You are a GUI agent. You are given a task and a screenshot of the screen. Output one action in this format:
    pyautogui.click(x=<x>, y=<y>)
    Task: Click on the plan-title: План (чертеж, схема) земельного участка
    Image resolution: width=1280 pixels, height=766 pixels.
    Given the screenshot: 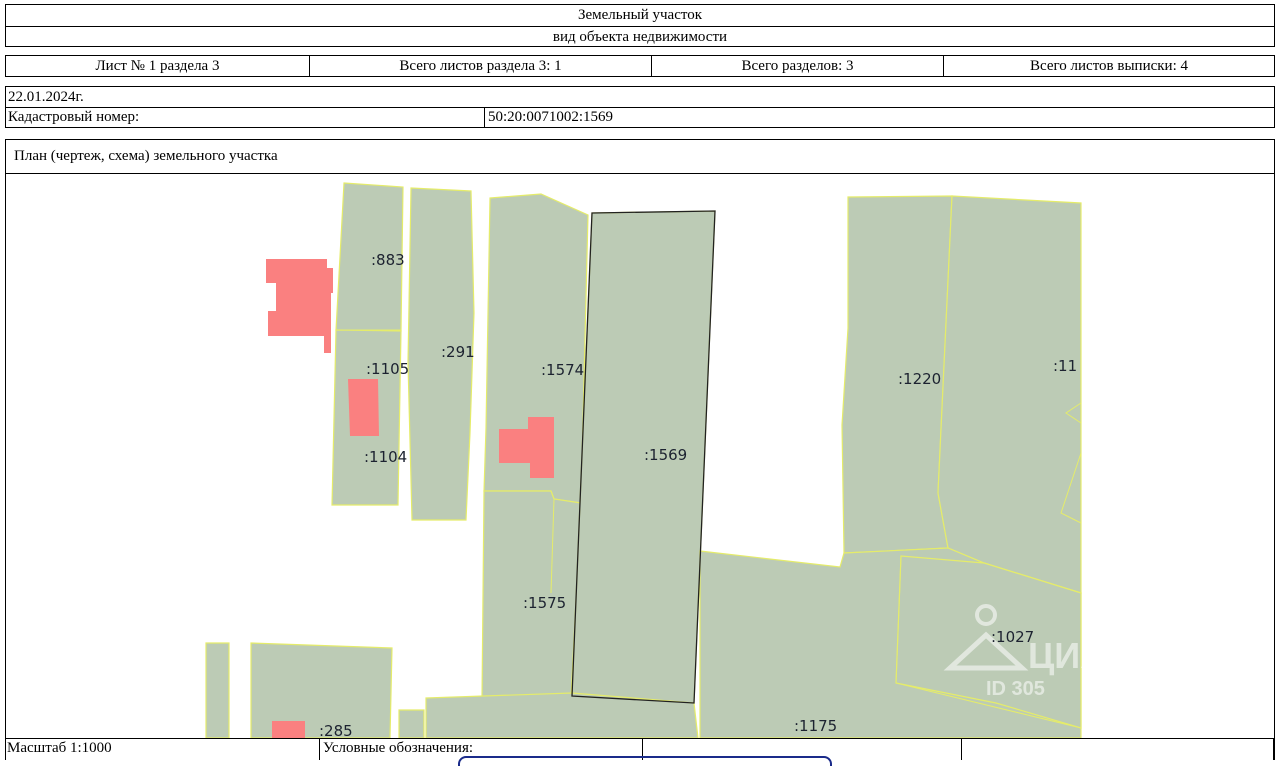 What is the action you would take?
    pyautogui.click(x=146, y=156)
    